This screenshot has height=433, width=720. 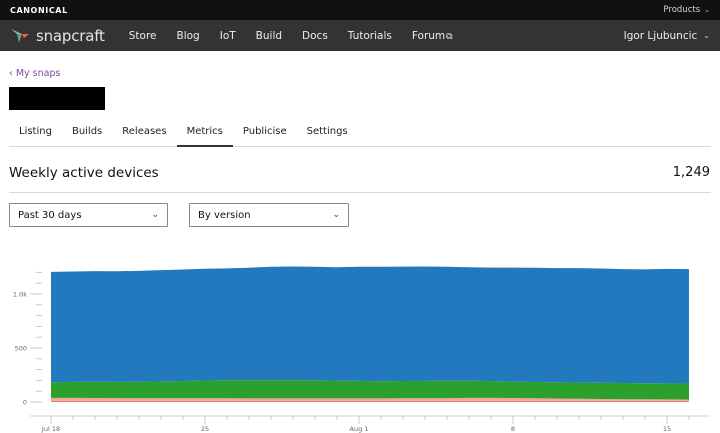 I want to click on metrics-heading: Weekly active devices, so click(x=84, y=173).